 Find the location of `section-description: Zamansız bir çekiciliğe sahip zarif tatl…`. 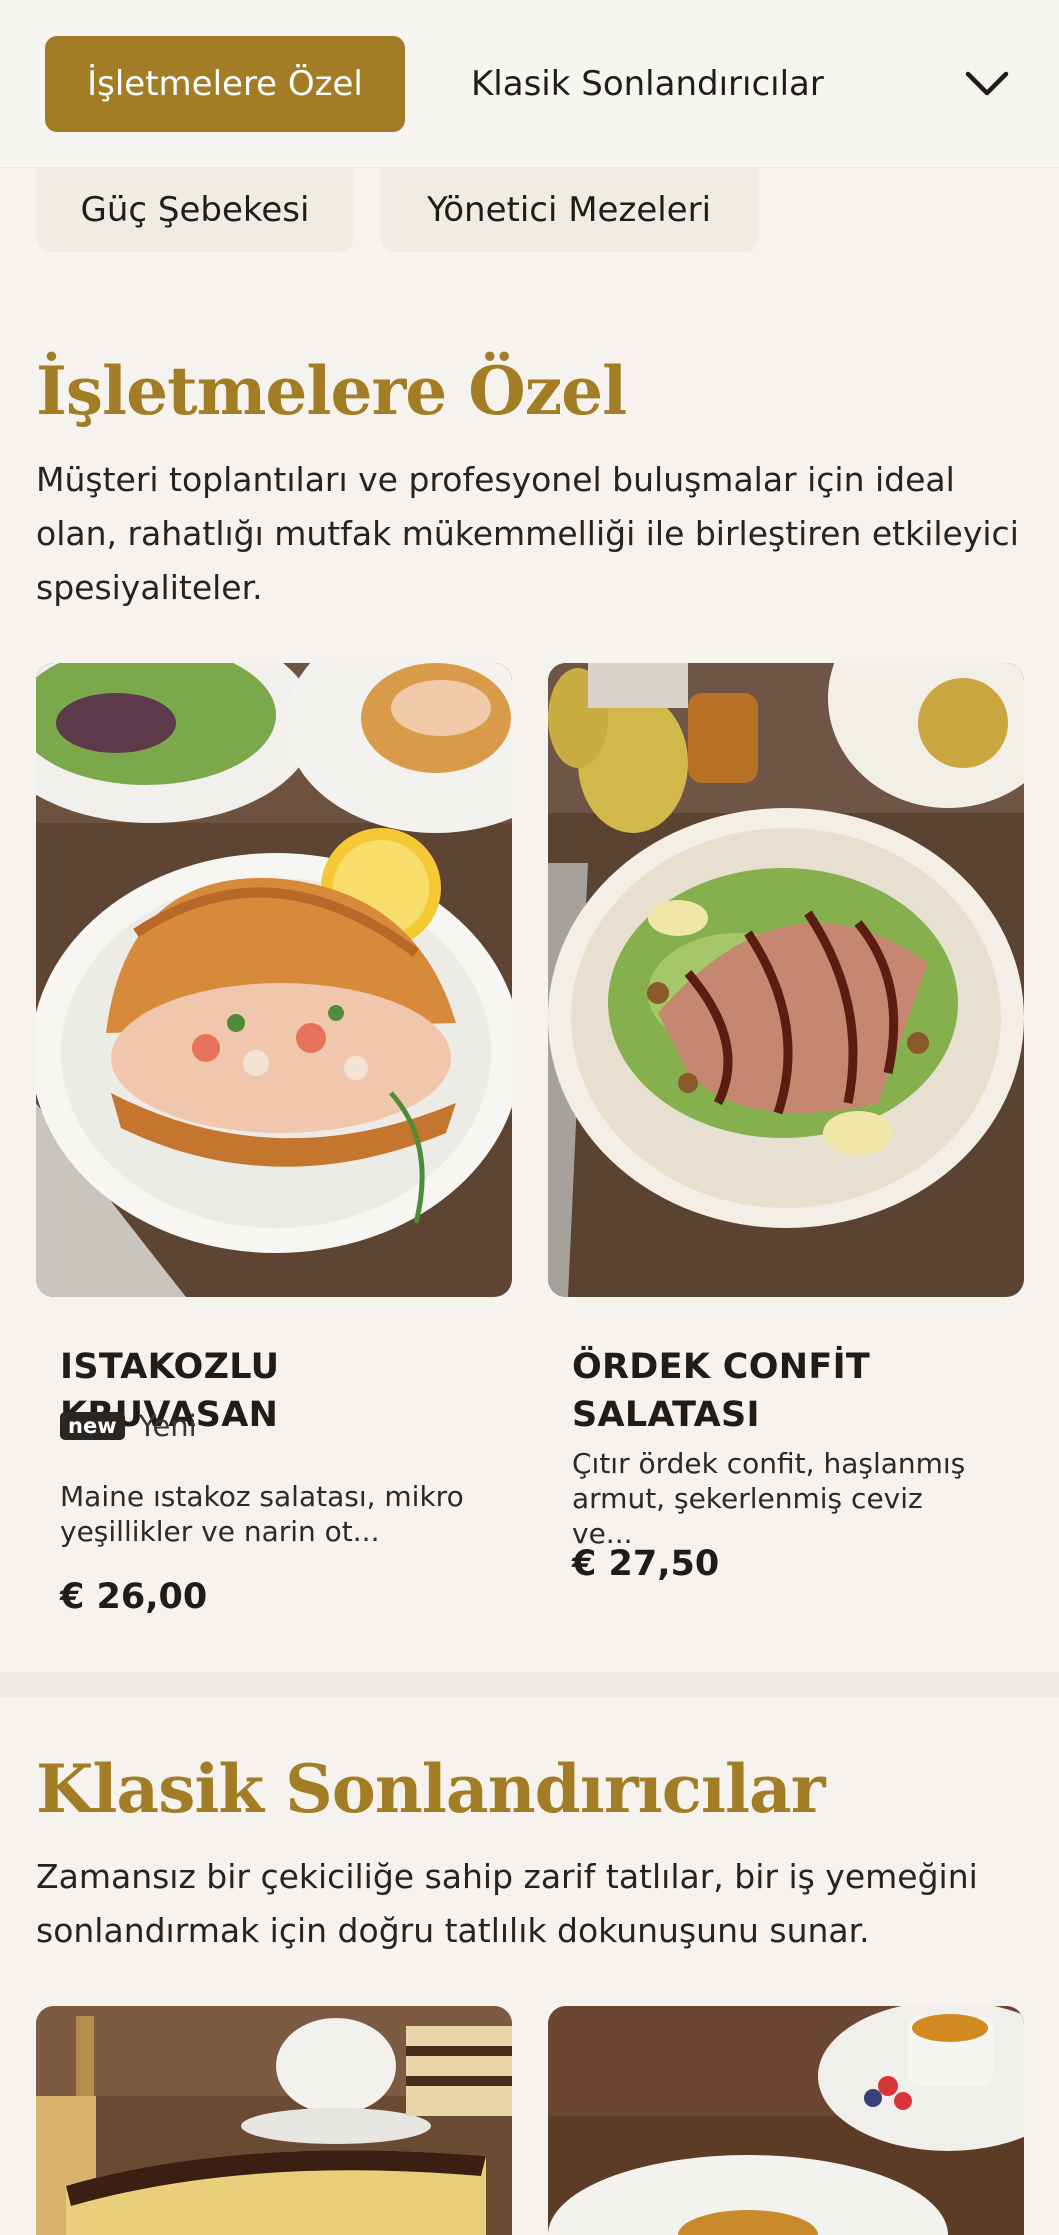

section-description: Zamansız bir çekiciliğe sahip zarif tatl… is located at coordinates (507, 1903).